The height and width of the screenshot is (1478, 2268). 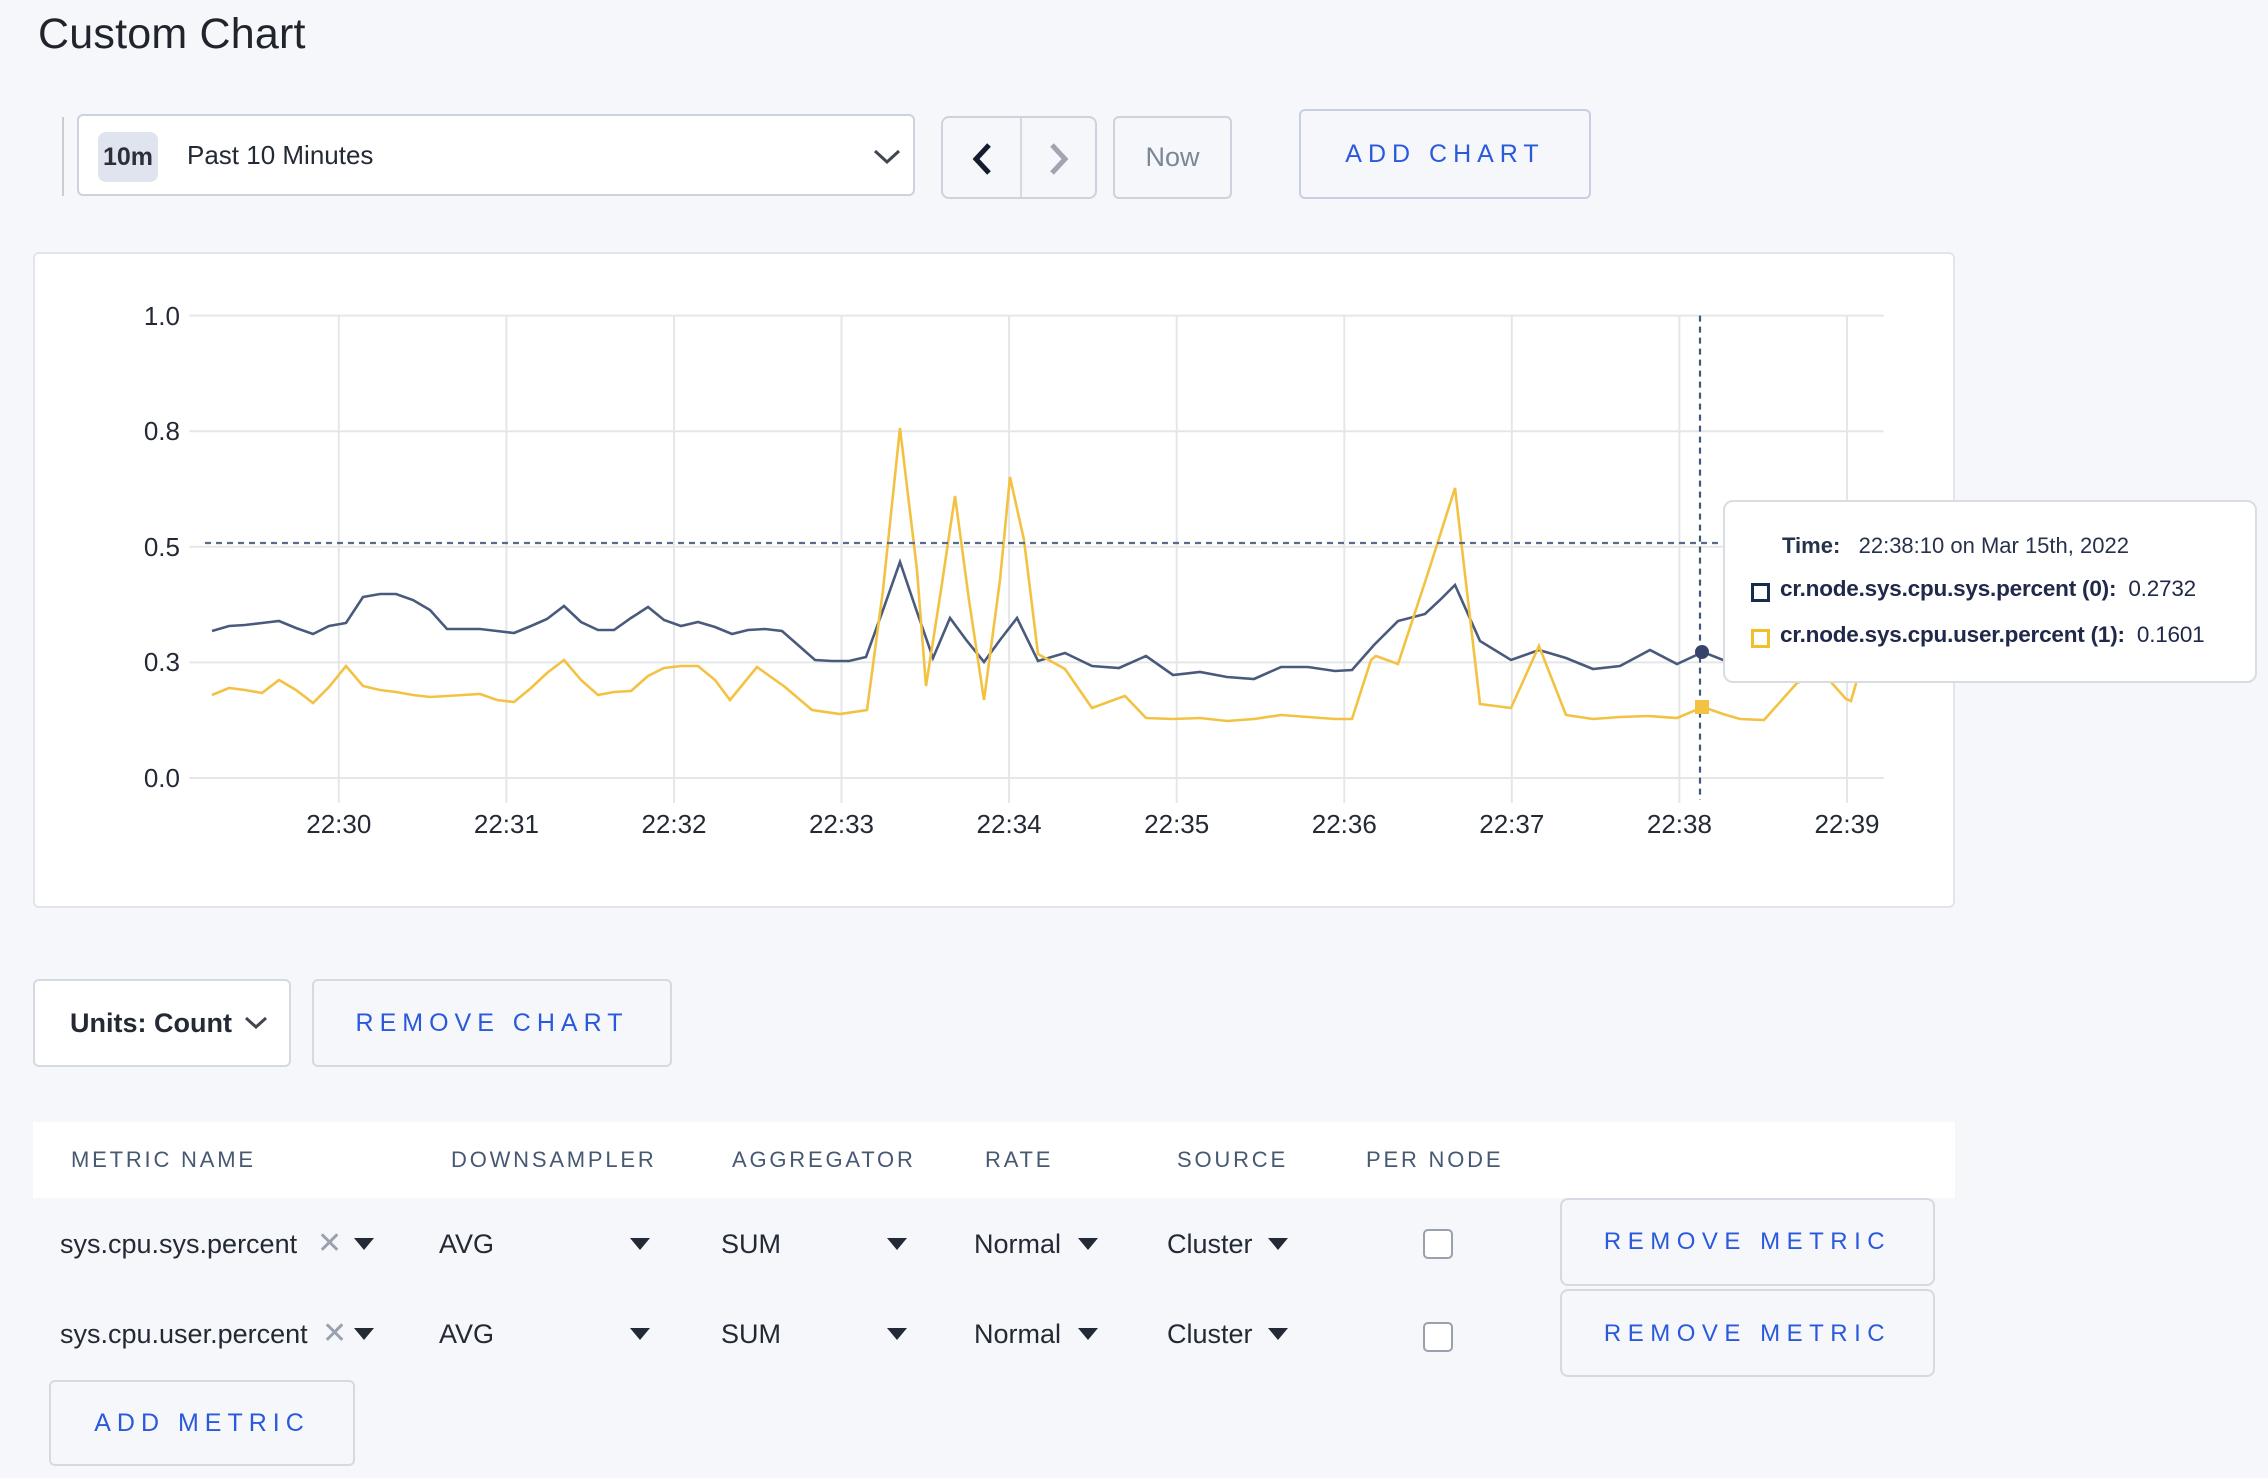 What do you see at coordinates (1176, 824) in the screenshot?
I see `svg-text: 22:35` at bounding box center [1176, 824].